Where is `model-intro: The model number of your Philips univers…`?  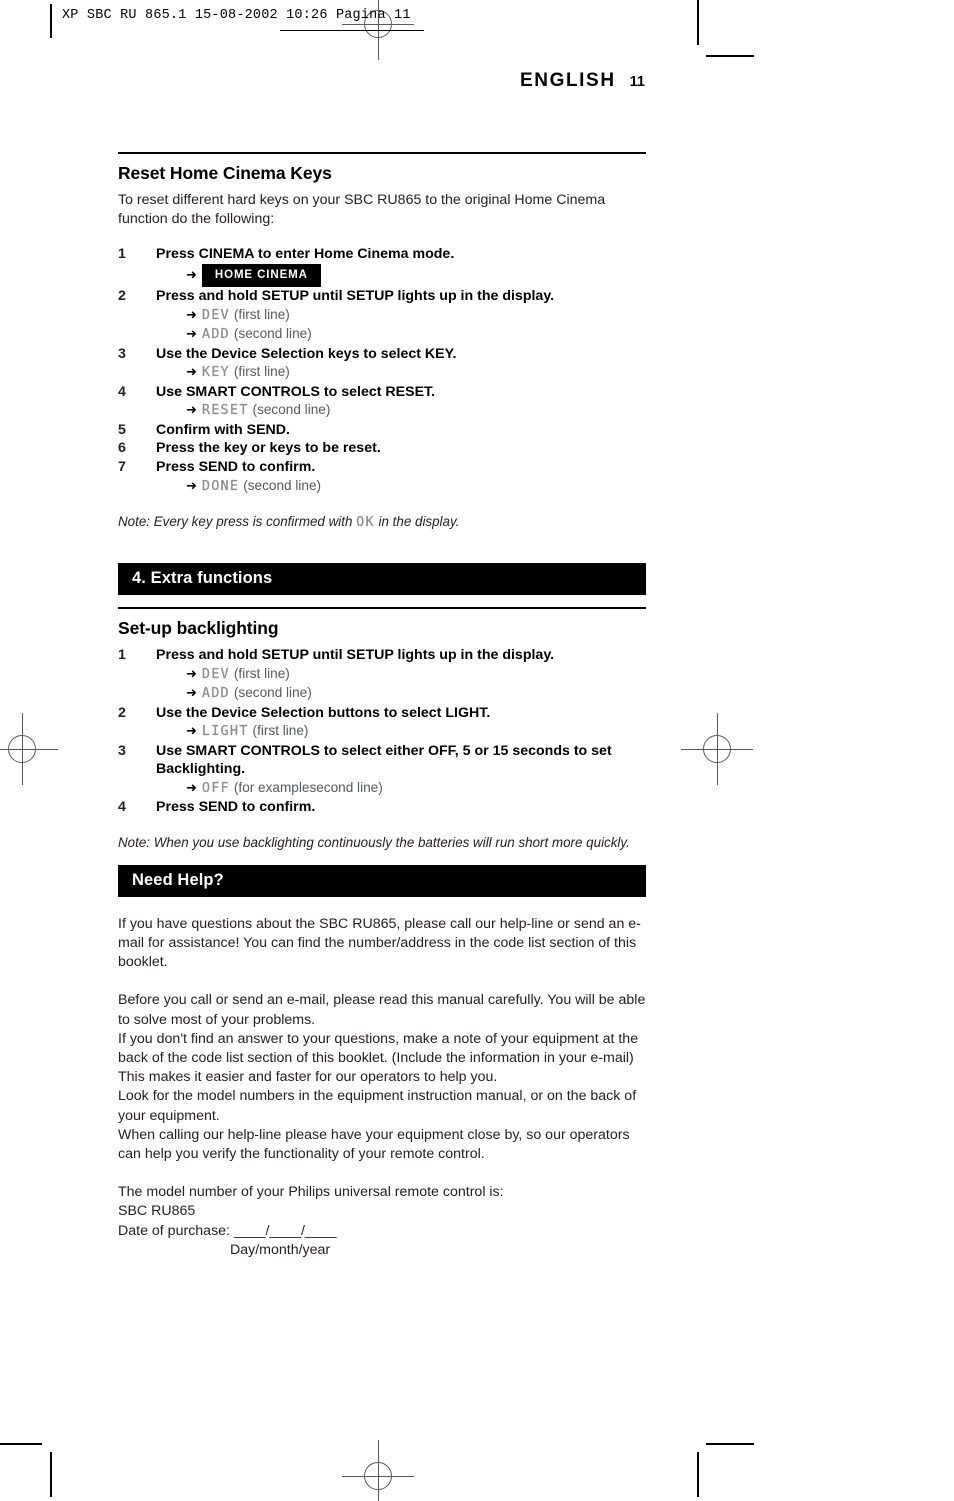
model-intro: The model number of your Philips univers… is located at coordinates (311, 1192).